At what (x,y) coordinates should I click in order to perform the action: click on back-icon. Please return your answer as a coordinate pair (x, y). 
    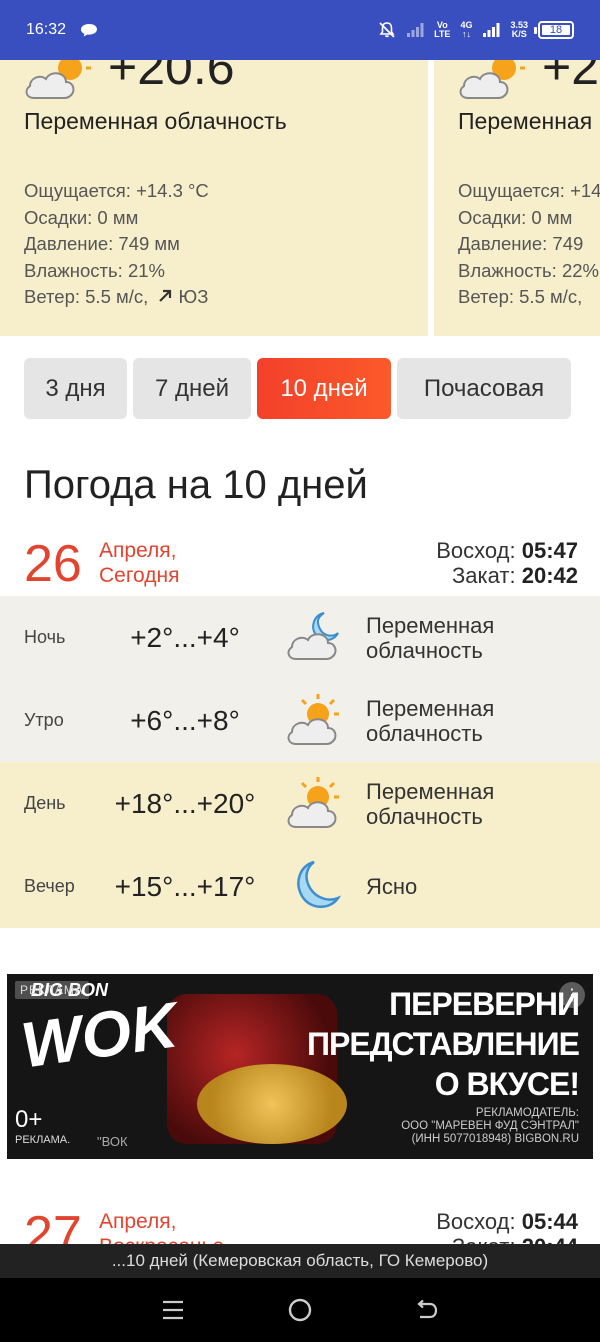
    Looking at the image, I should click on (426, 1309).